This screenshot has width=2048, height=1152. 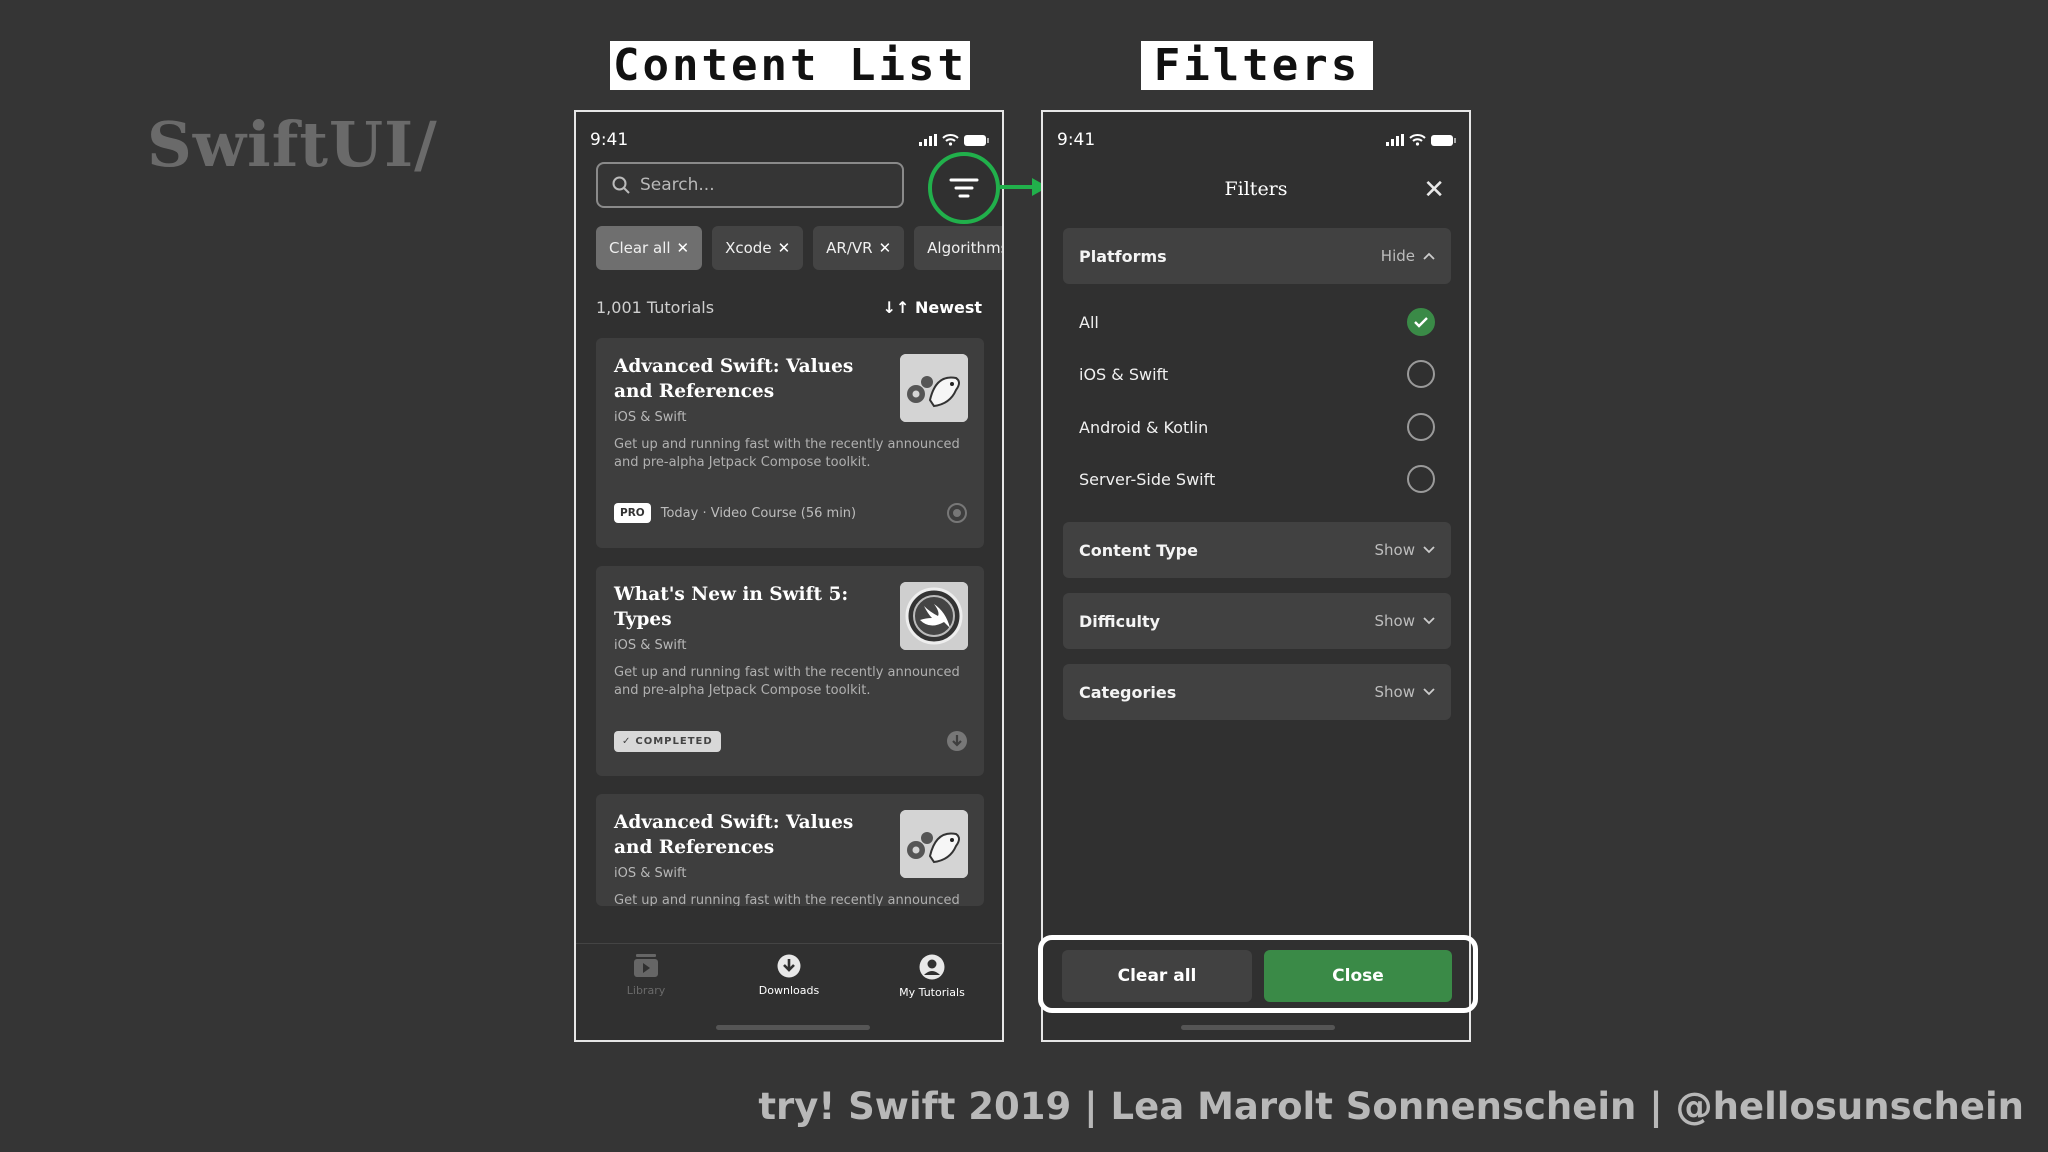 I want to click on tutorial-count: 1,001 Tutorials, so click(x=655, y=307).